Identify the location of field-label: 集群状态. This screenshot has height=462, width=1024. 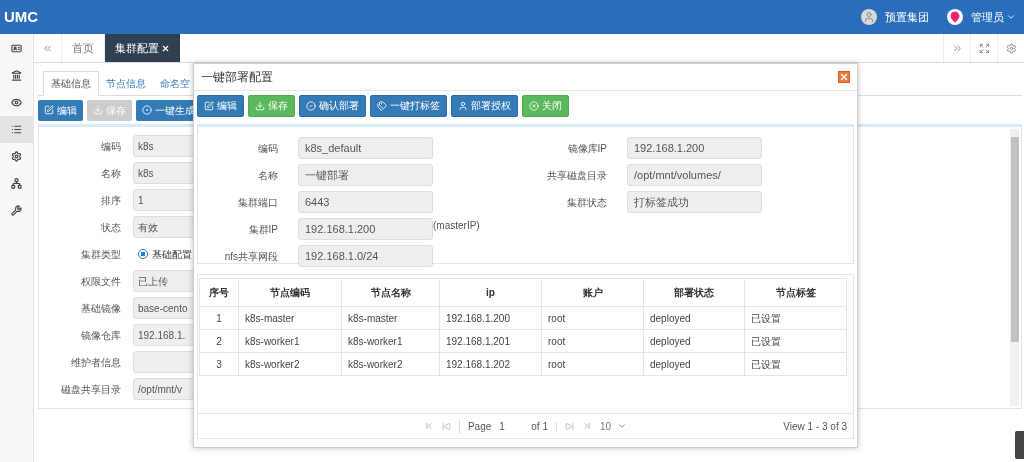
(586, 202).